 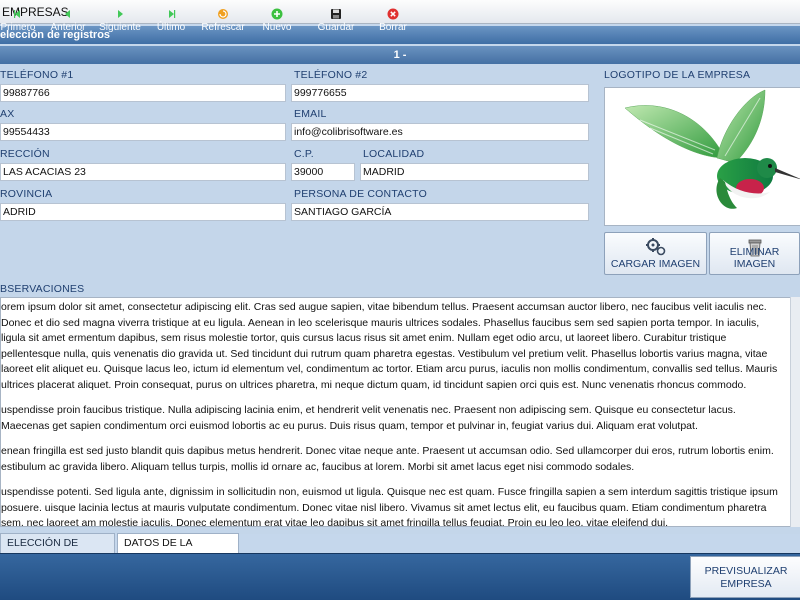 I want to click on record-number: 1 -, so click(x=400, y=55).